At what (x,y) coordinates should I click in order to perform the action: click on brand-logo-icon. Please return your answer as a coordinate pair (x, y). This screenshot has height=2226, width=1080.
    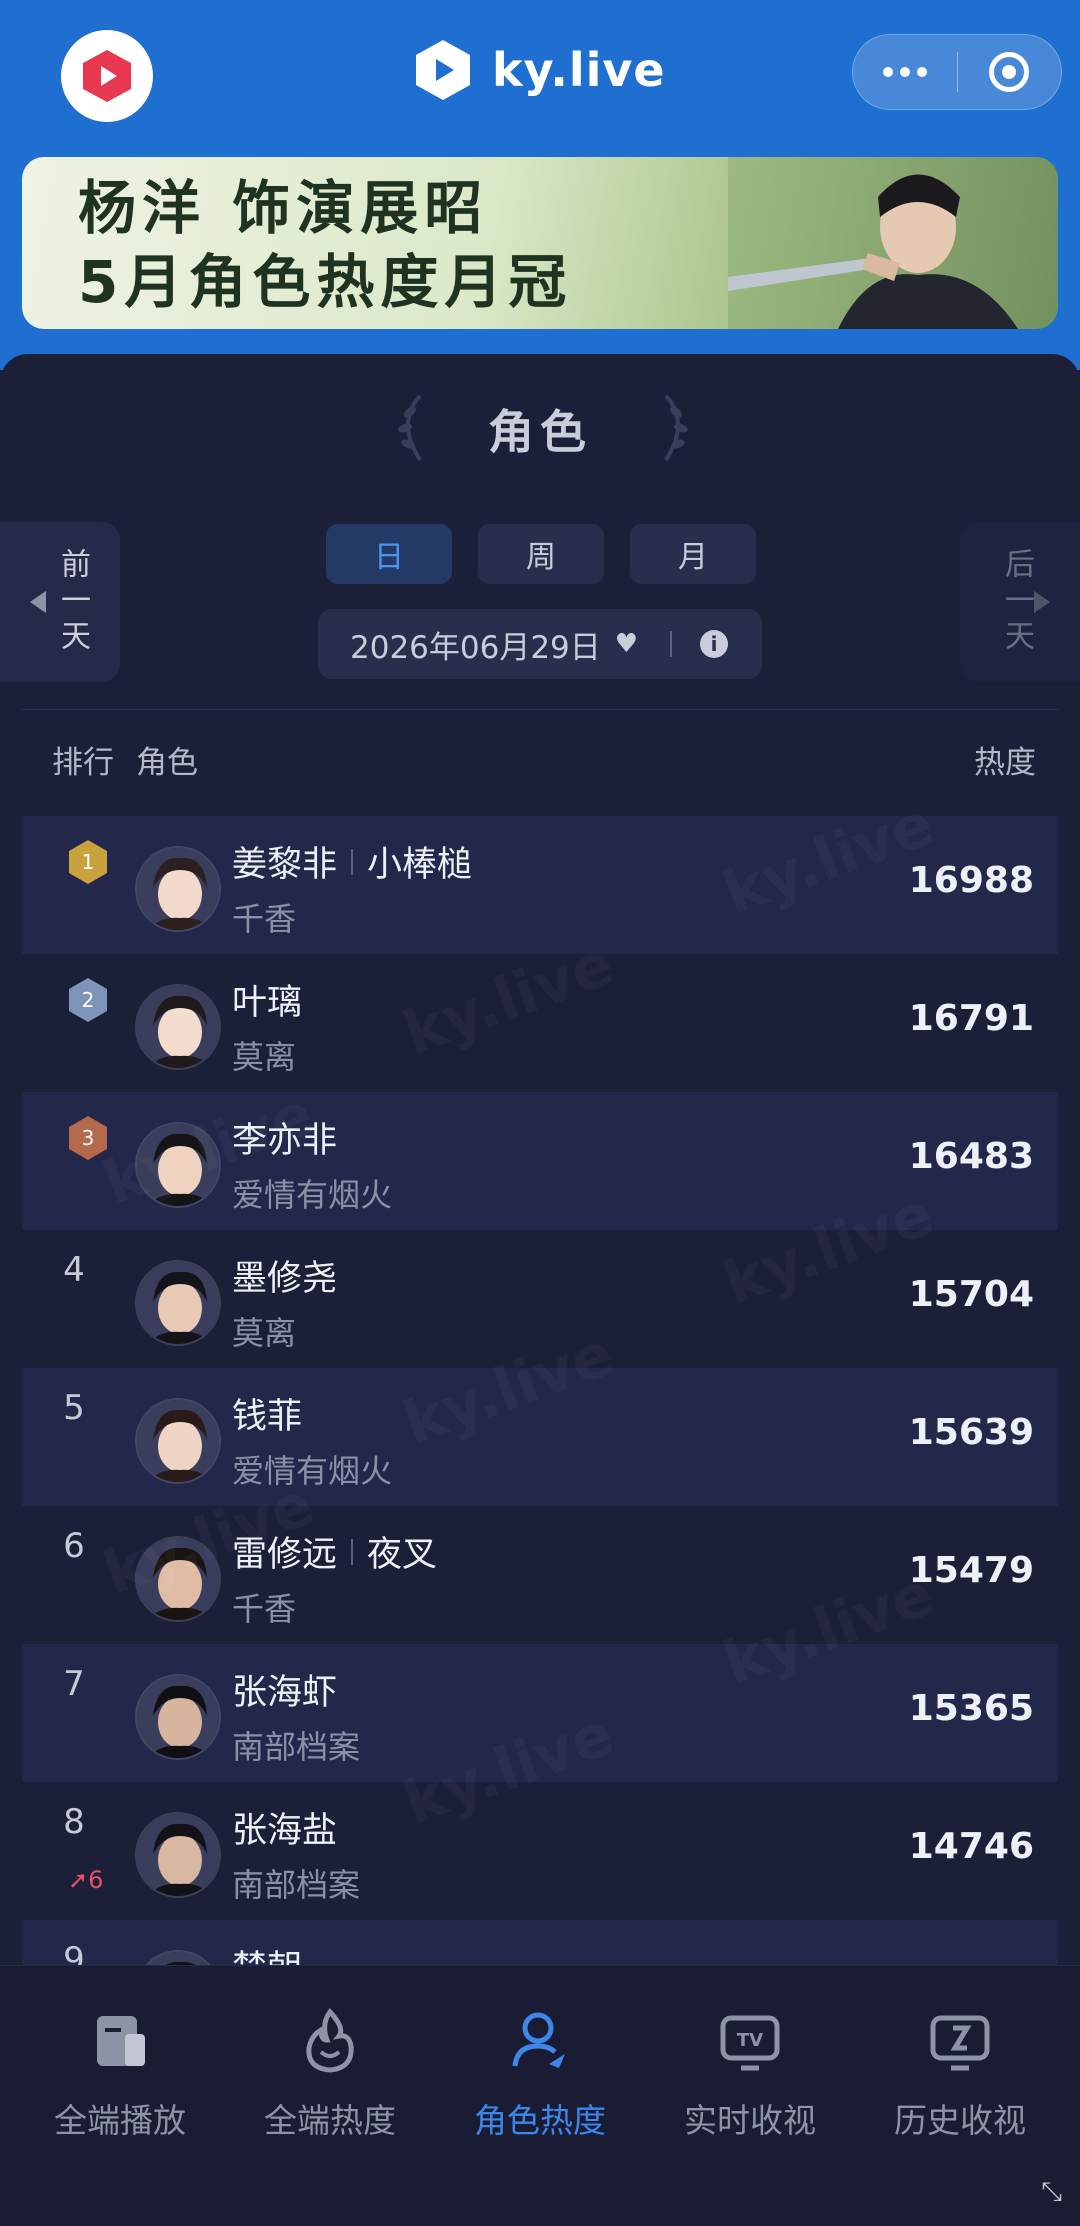
    Looking at the image, I should click on (443, 70).